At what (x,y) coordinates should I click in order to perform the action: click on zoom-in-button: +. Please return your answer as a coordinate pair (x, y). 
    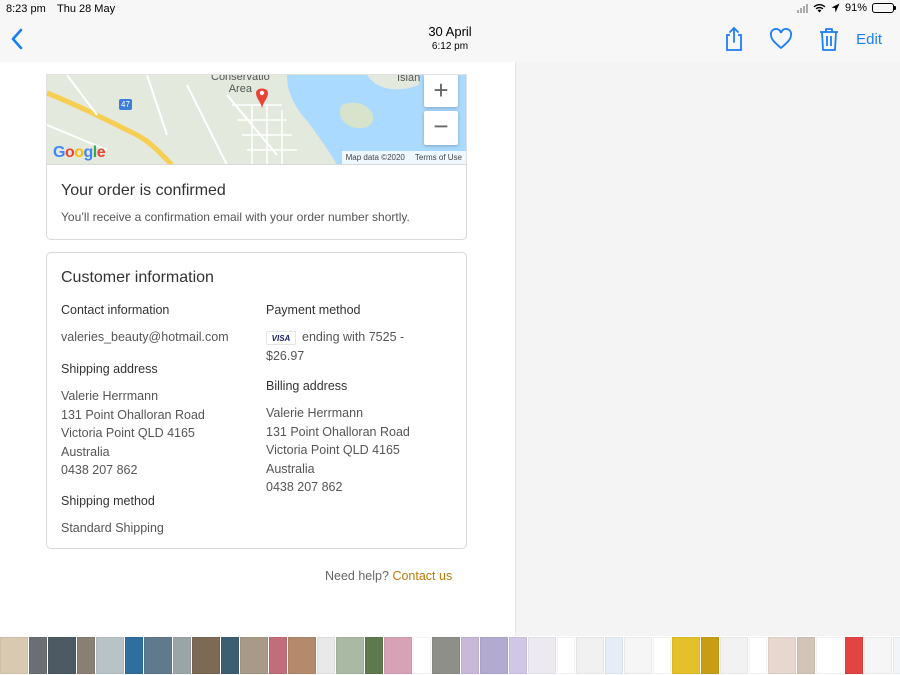
    Looking at the image, I should click on (441, 91).